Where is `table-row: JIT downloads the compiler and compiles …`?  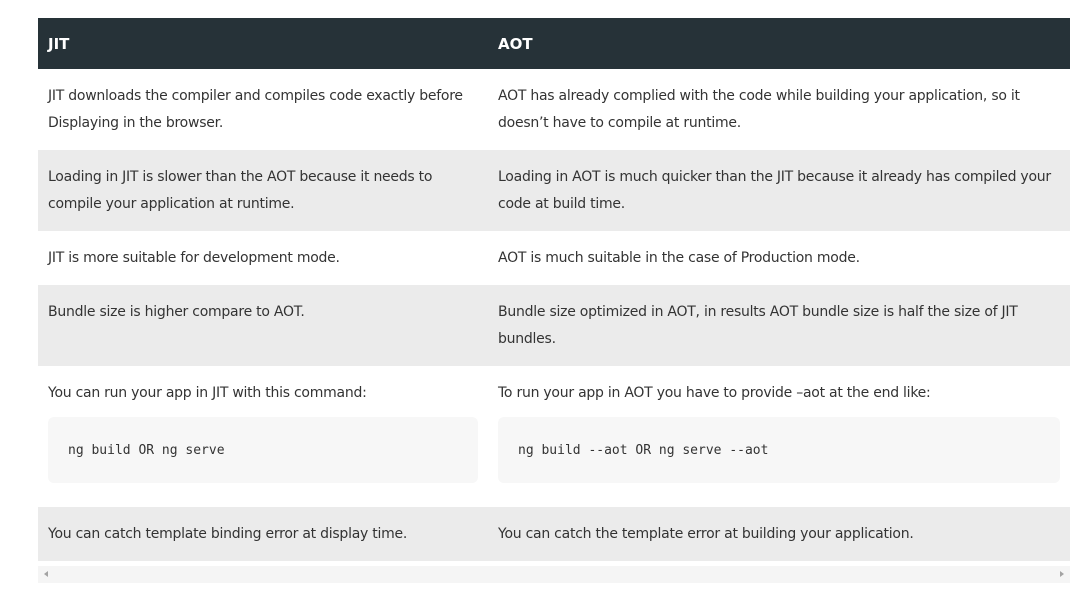
table-row: JIT downloads the compiler and compiles … is located at coordinates (554, 109).